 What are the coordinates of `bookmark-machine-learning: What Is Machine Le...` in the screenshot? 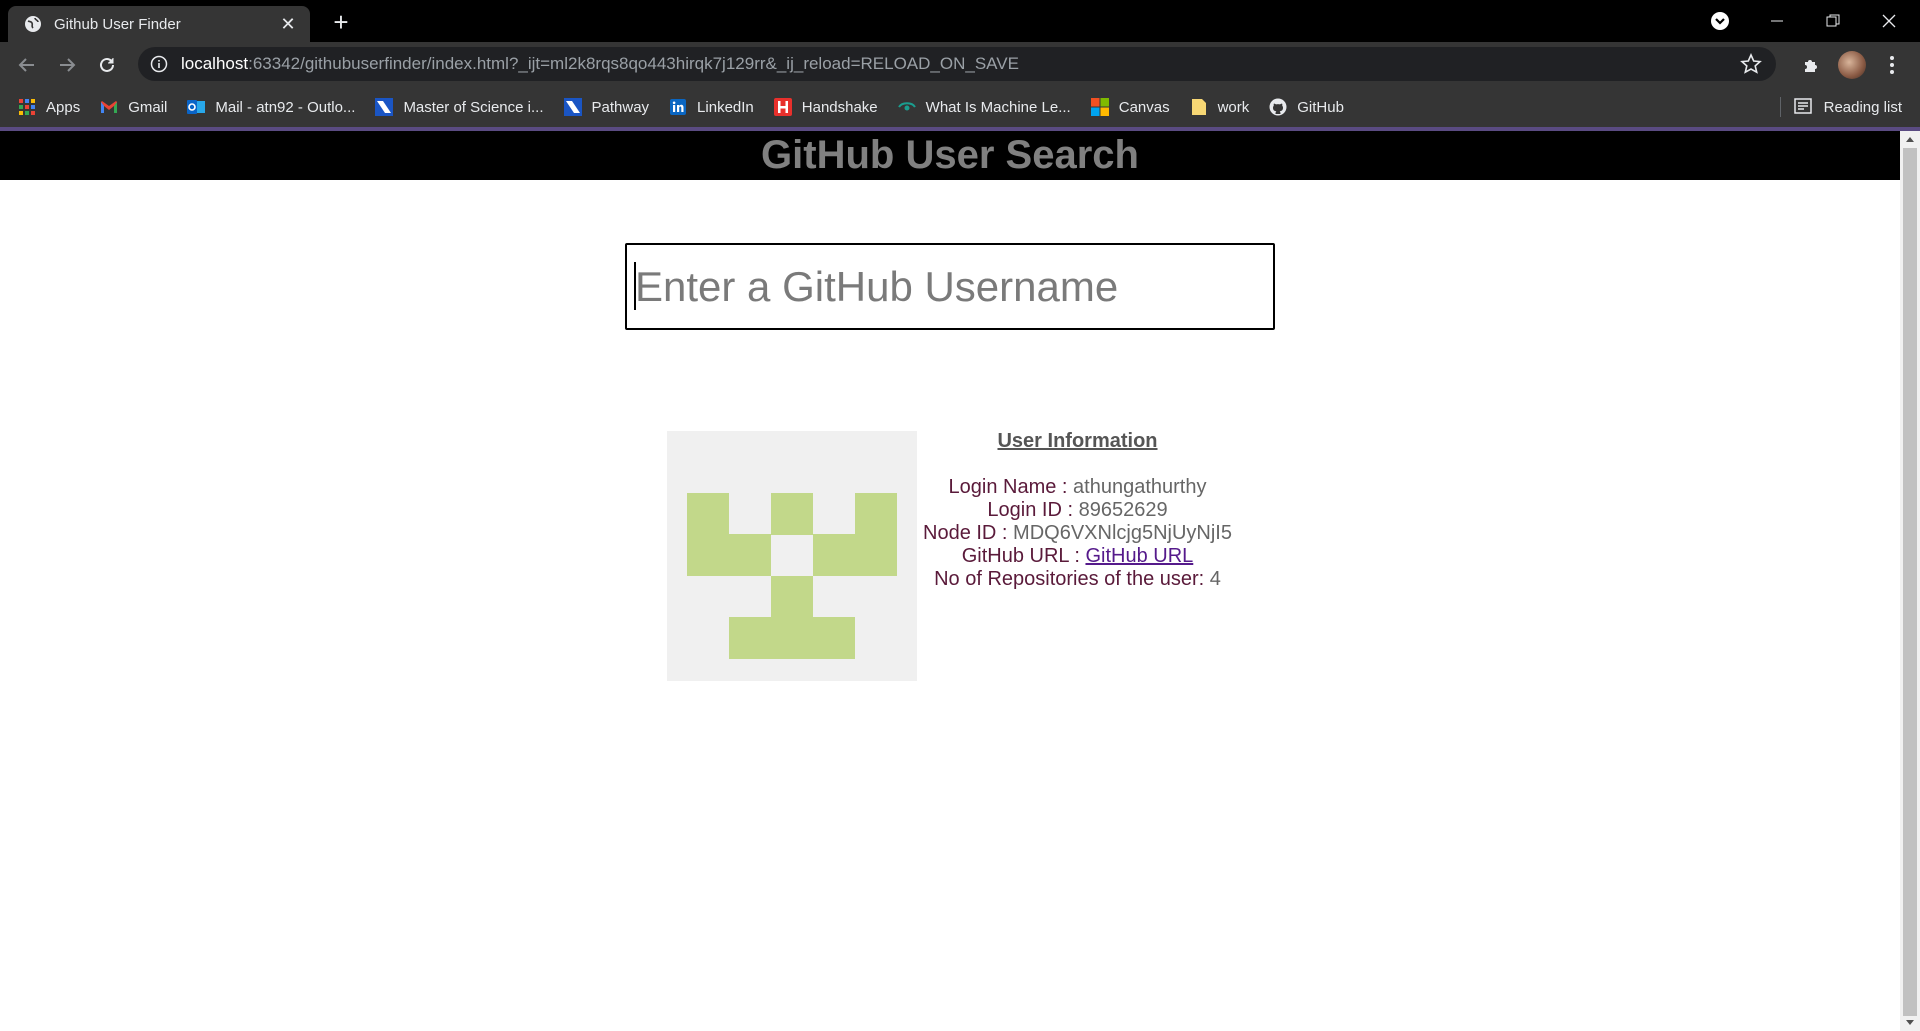 It's located at (984, 107).